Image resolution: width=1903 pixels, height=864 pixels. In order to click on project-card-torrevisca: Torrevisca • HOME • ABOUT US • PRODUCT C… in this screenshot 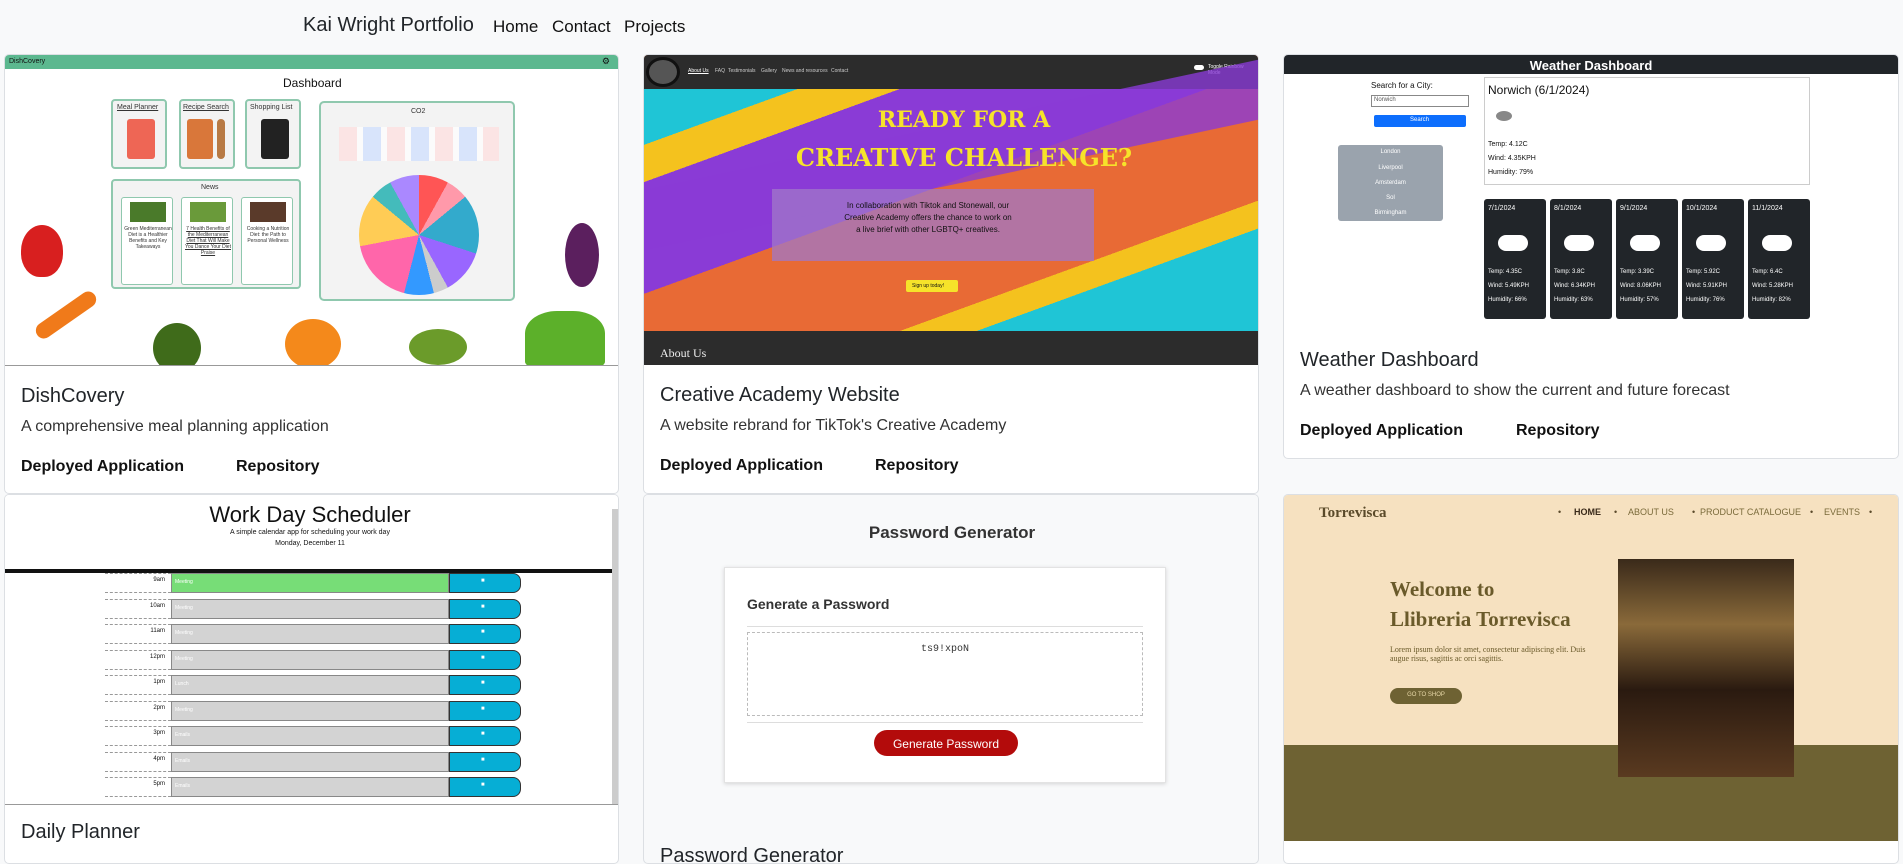, I will do `click(1591, 679)`.